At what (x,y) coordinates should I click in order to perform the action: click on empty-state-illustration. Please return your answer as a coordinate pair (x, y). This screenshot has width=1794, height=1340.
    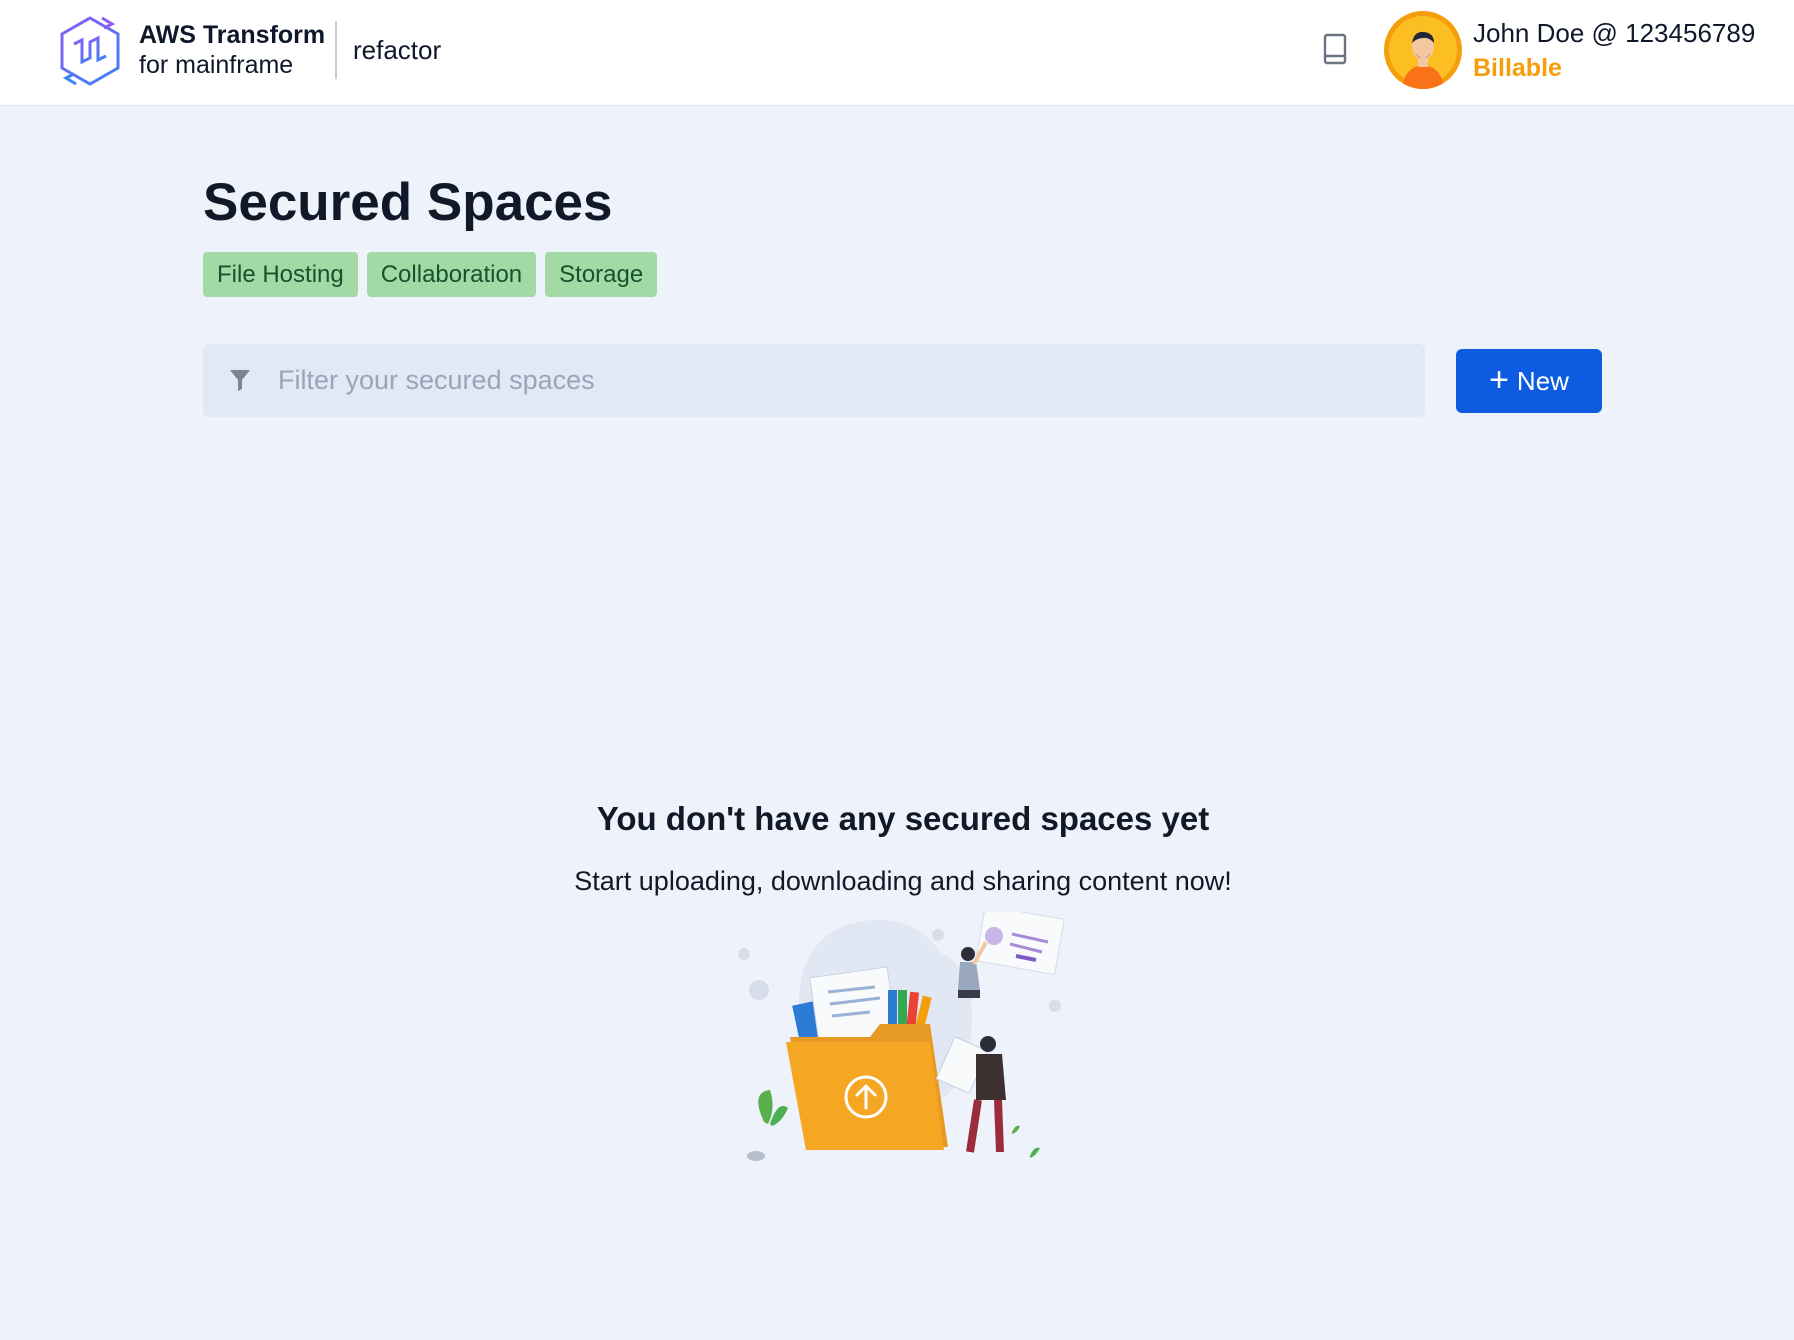
    Looking at the image, I should click on (901, 1036).